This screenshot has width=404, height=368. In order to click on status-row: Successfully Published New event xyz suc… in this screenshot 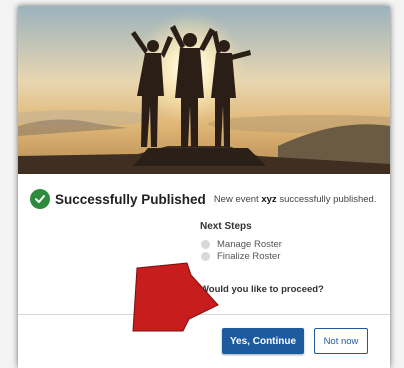, I will do `click(206, 199)`.